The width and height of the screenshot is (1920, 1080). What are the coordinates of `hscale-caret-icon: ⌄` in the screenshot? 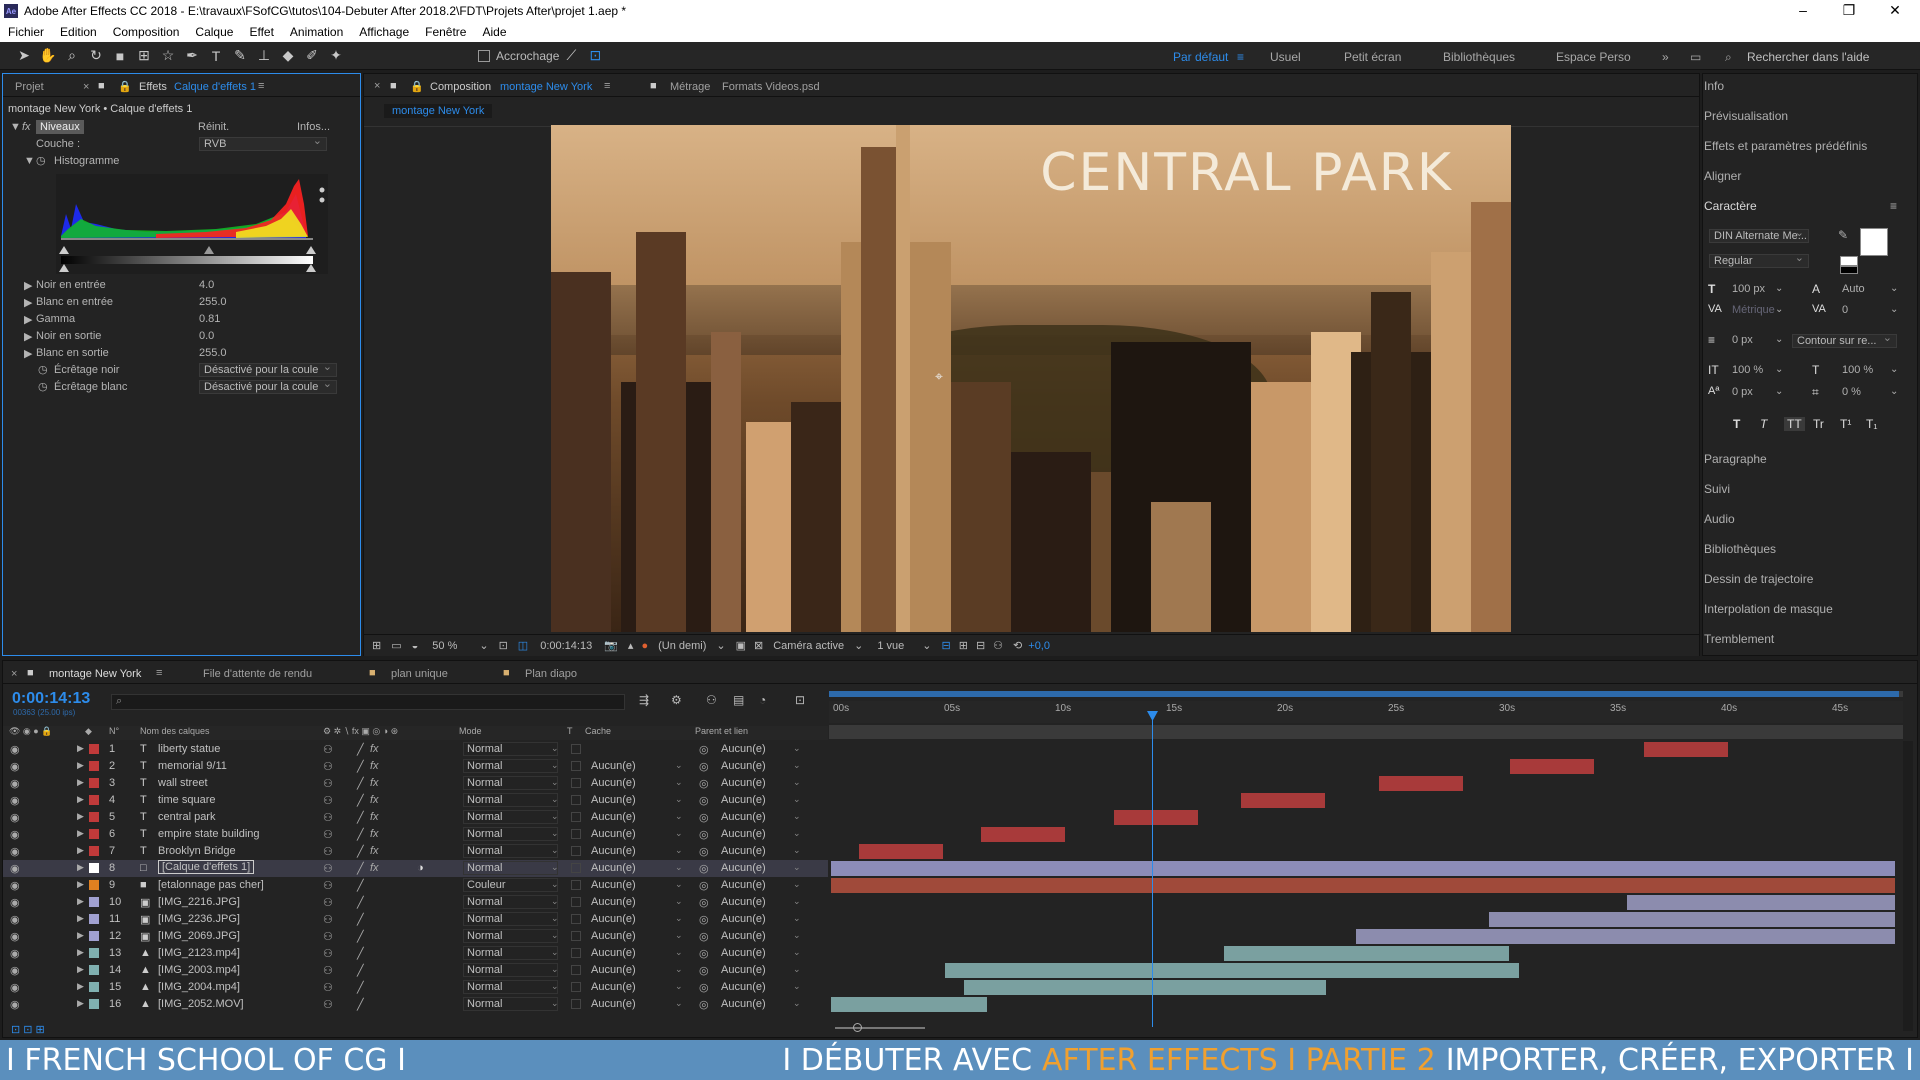 It's located at (1894, 369).